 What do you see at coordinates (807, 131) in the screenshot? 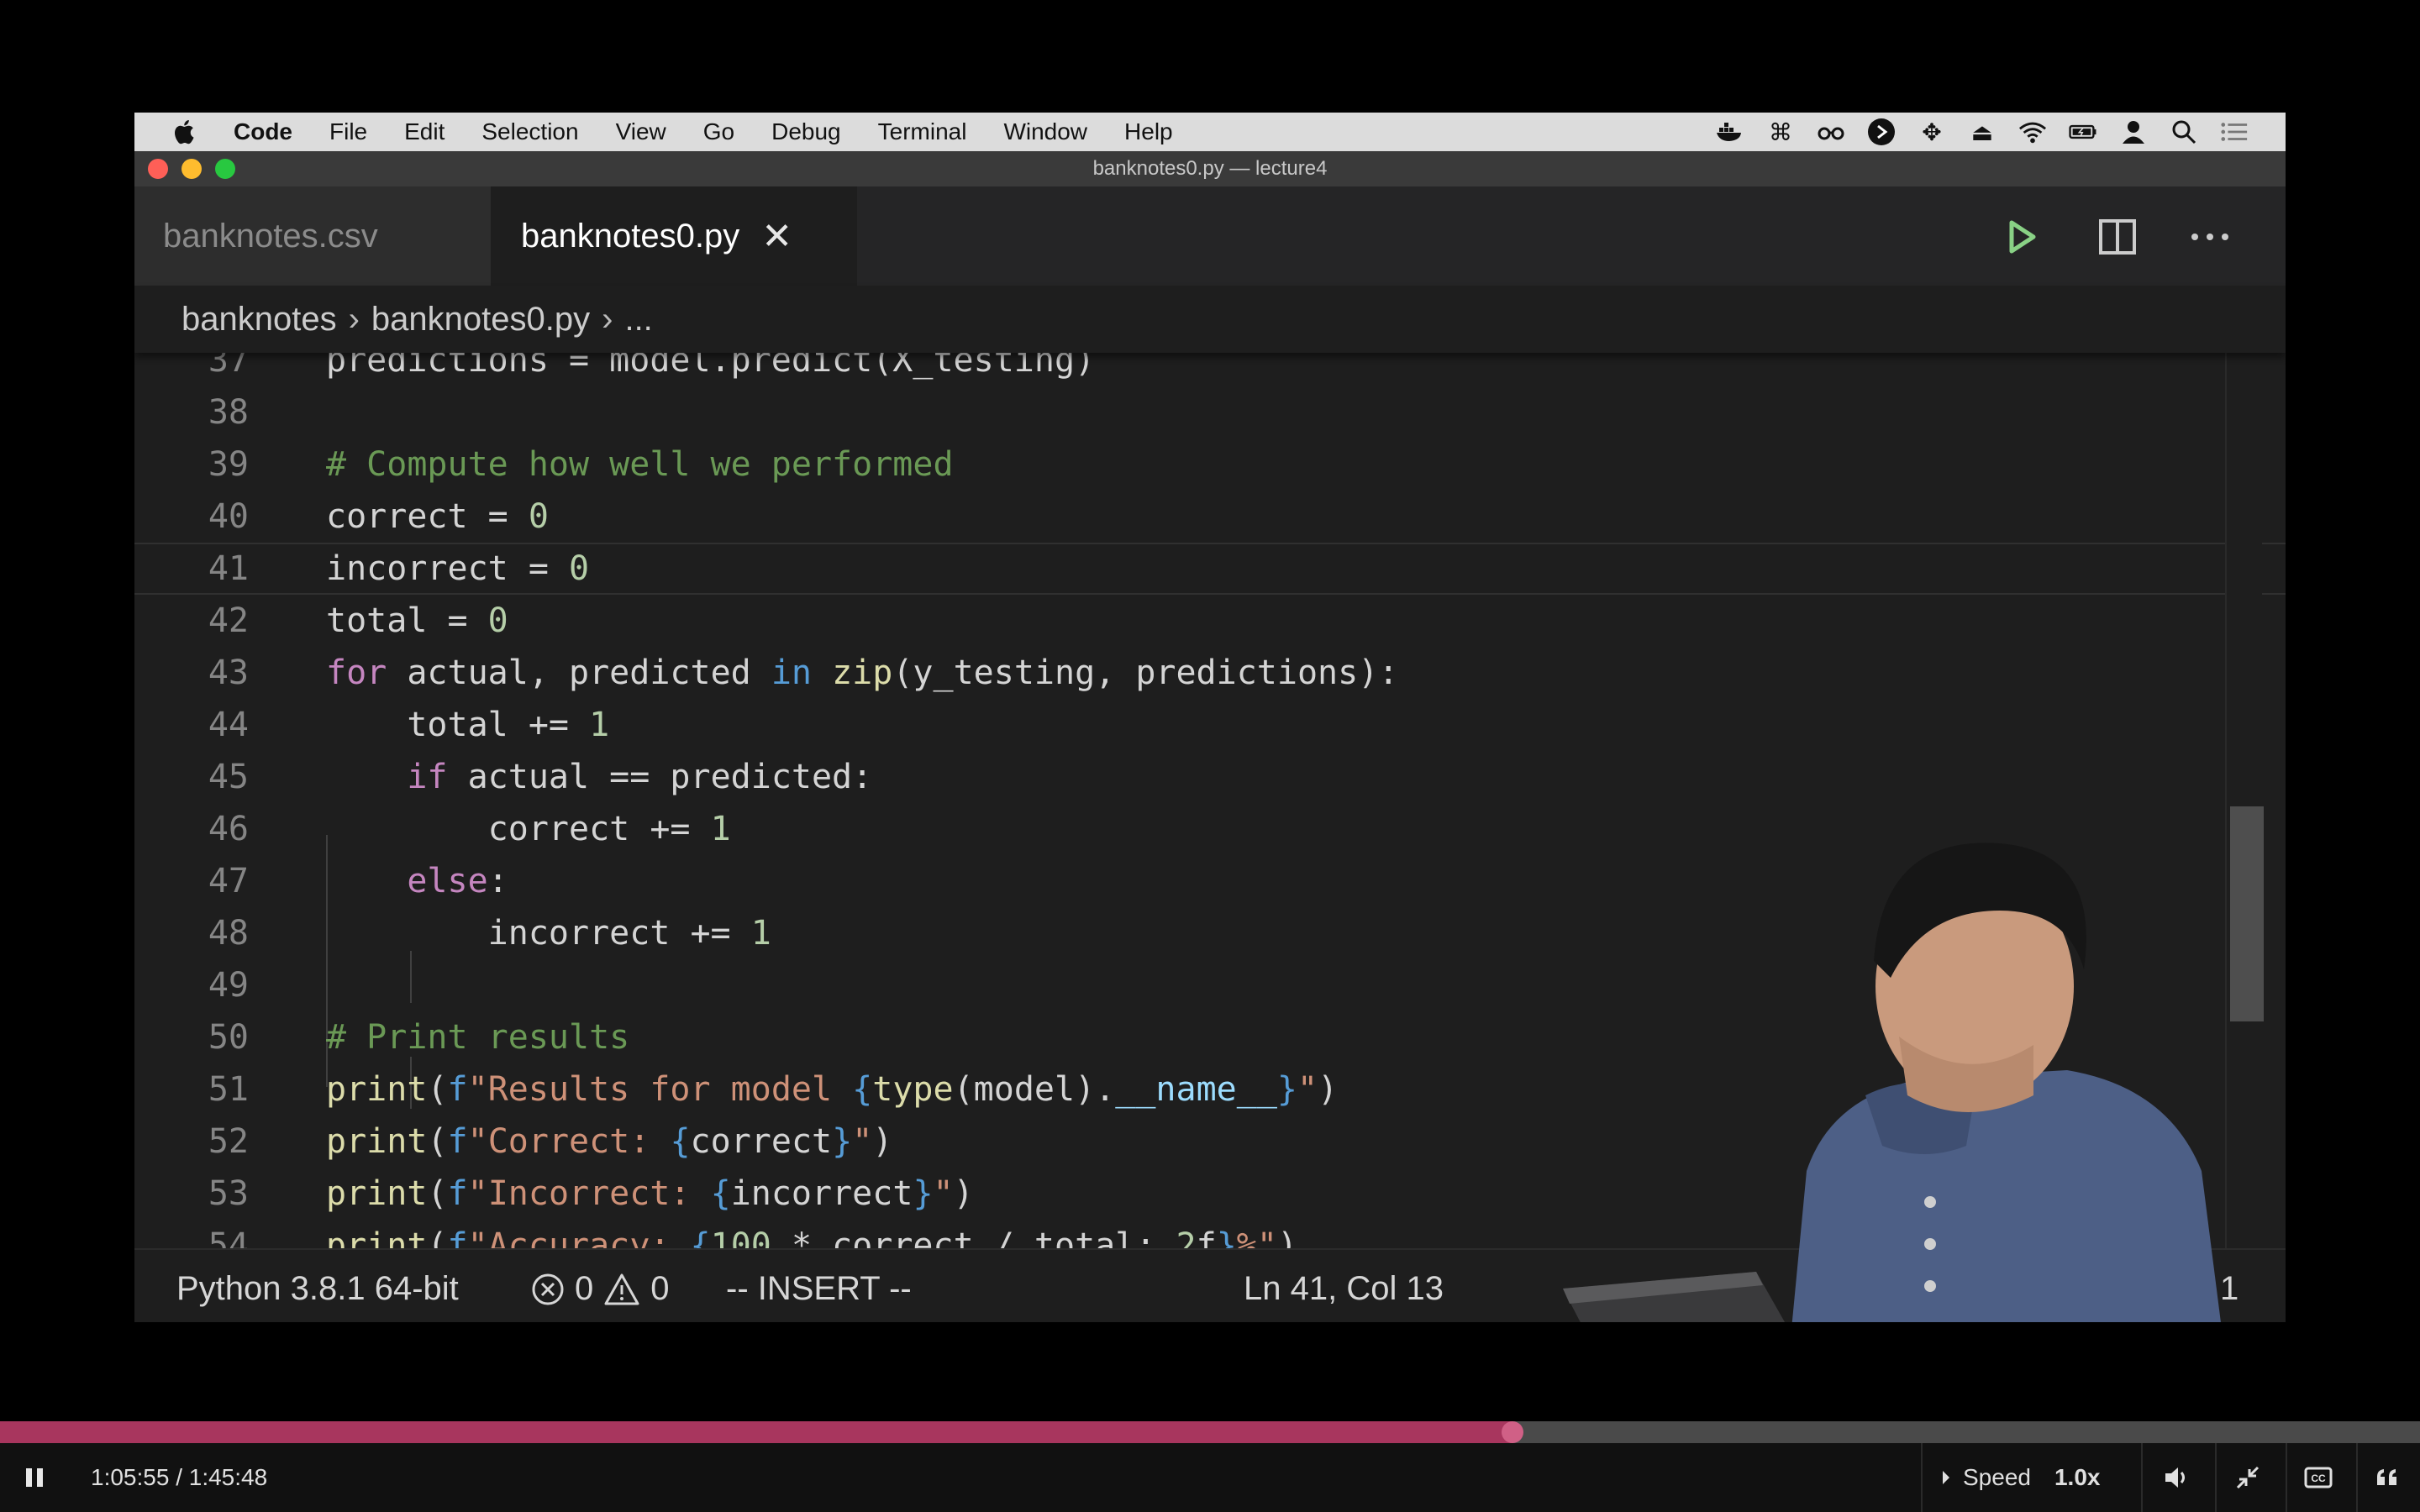
I see `menu-debug: Debug` at bounding box center [807, 131].